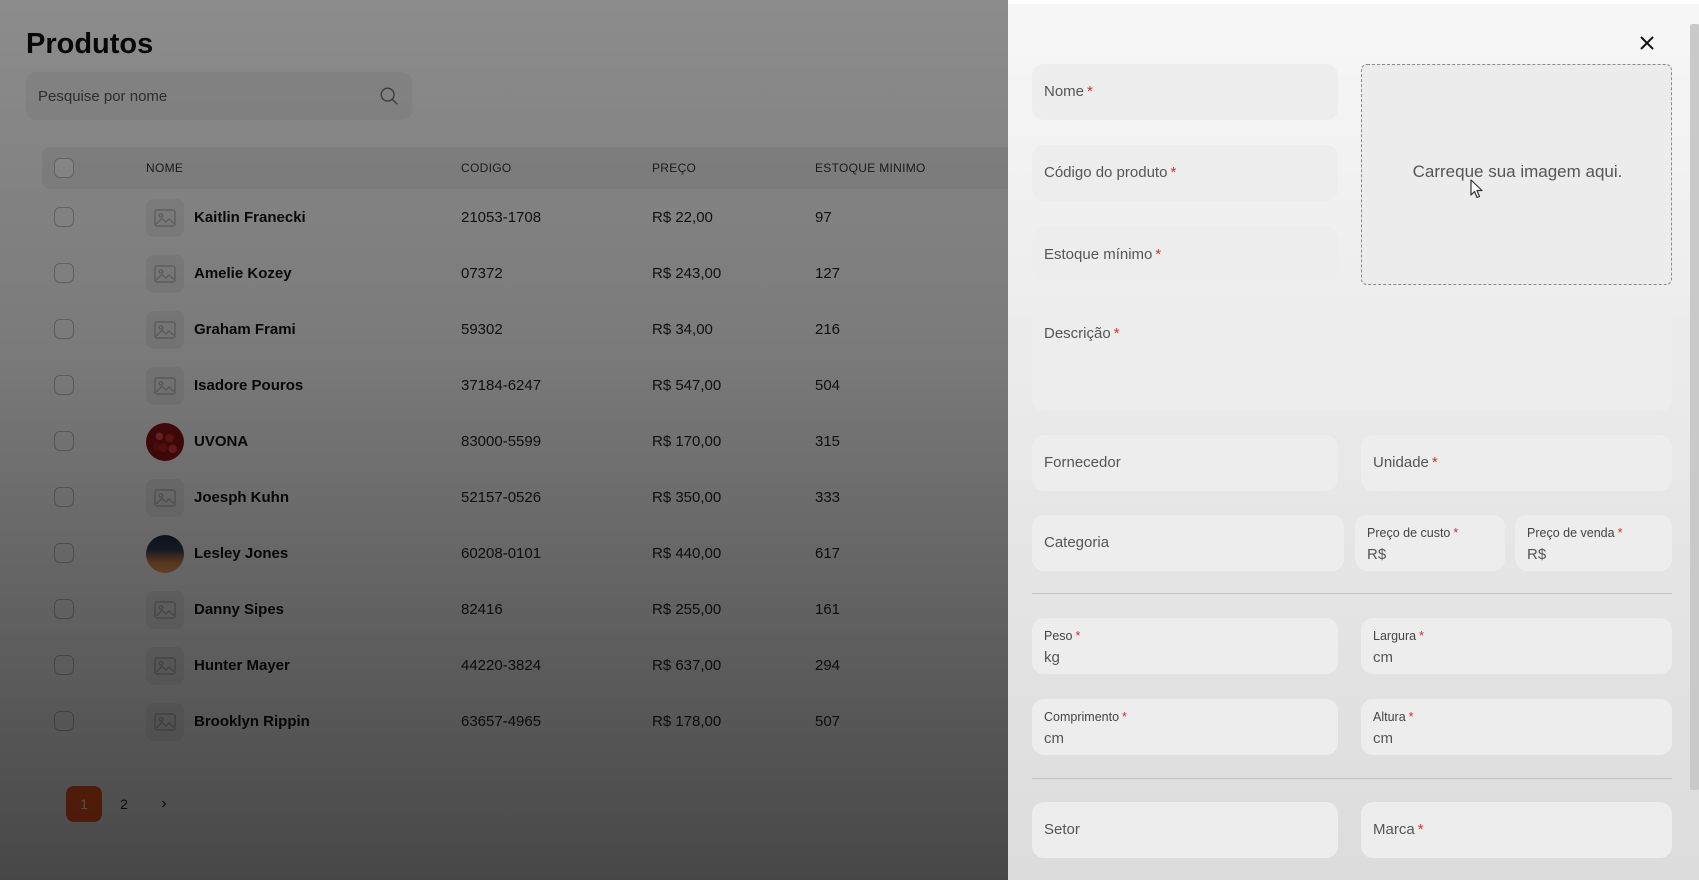  Describe the element at coordinates (1062, 829) in the screenshot. I see `setor-label: Setor` at that location.